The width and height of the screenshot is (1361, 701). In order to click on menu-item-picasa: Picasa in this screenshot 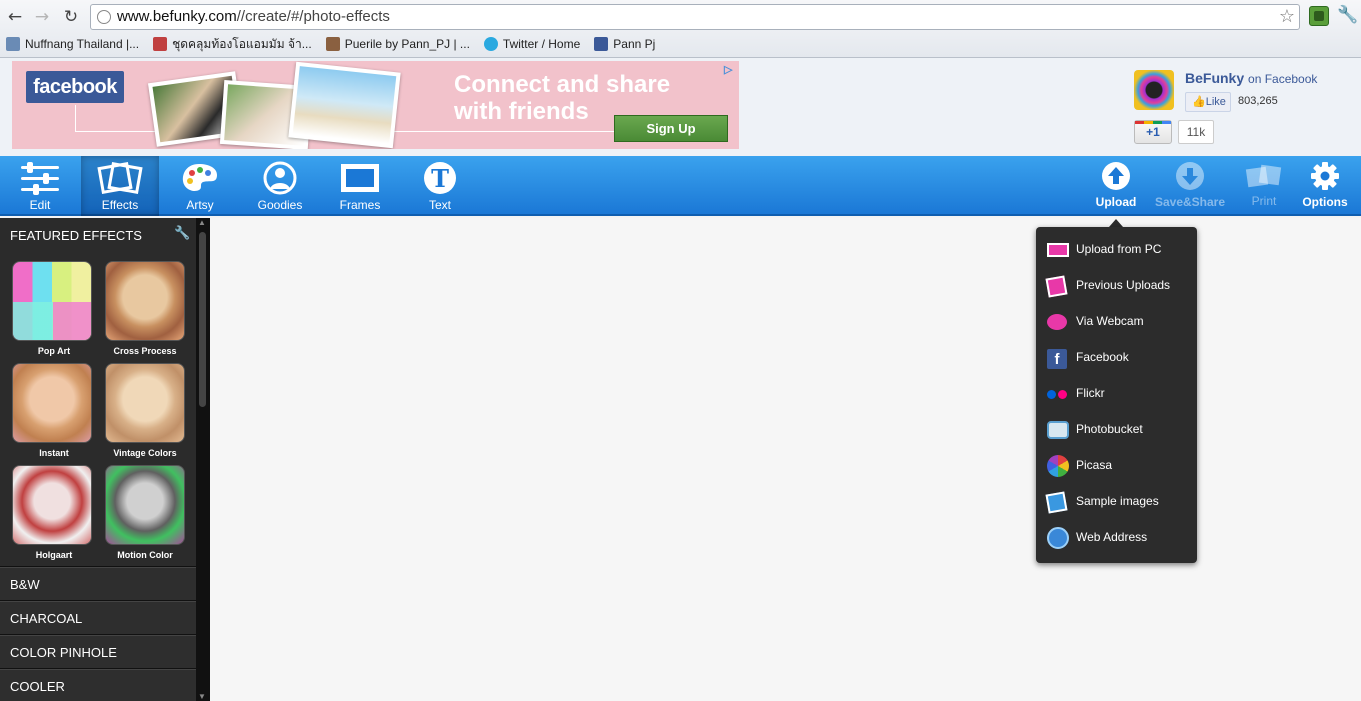, I will do `click(1116, 466)`.